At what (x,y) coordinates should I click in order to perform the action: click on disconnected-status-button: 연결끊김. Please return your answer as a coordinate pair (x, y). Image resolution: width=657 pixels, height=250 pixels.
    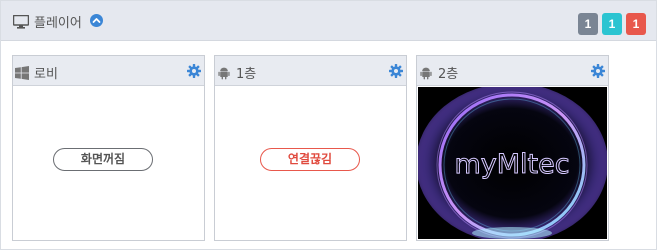
    Looking at the image, I should click on (310, 159).